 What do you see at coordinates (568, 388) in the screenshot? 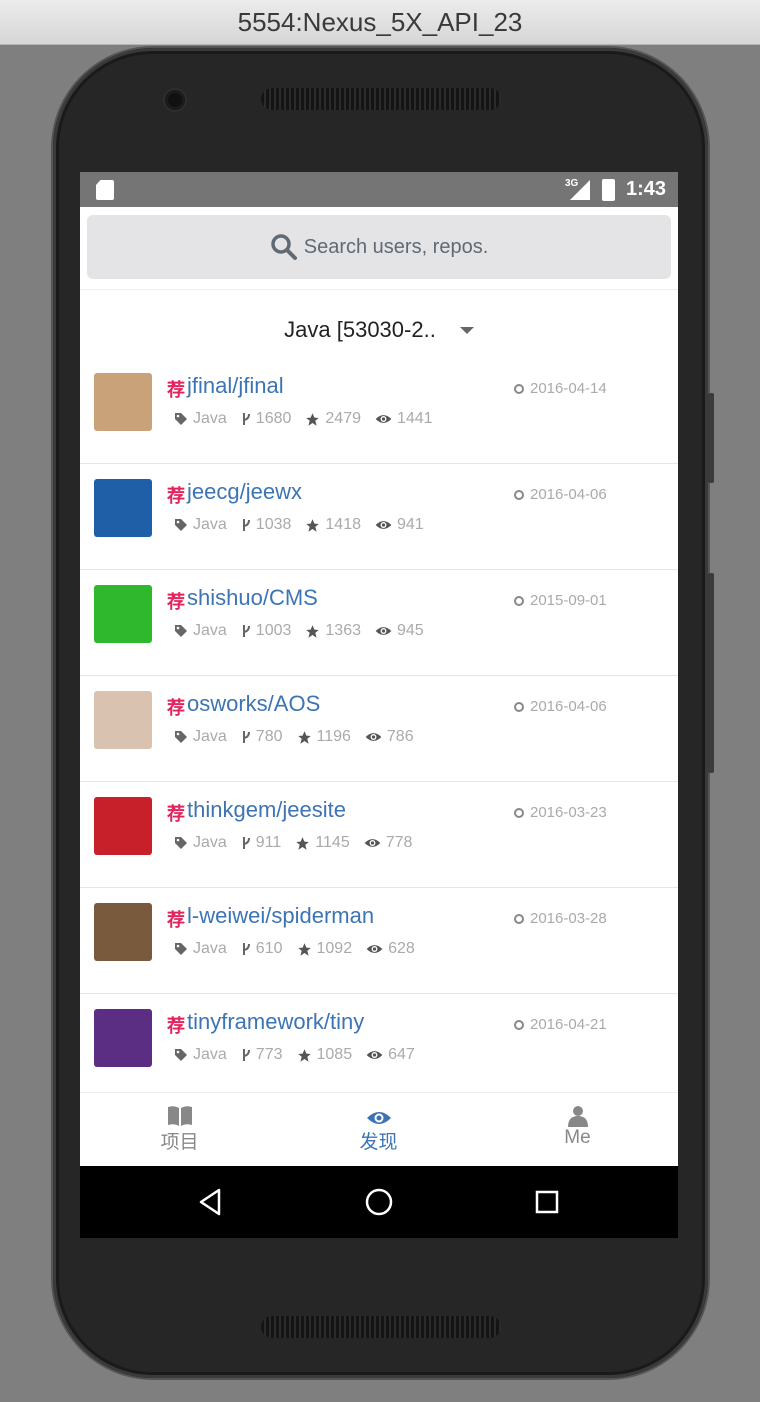
I see `repo-date-text: 2016-04-14` at bounding box center [568, 388].